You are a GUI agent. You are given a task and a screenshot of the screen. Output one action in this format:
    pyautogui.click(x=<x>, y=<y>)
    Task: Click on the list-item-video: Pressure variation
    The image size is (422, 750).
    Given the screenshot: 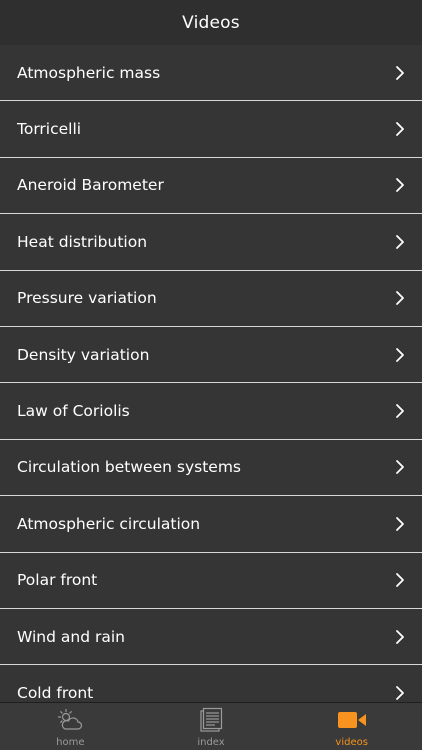 What is the action you would take?
    pyautogui.click(x=211, y=298)
    